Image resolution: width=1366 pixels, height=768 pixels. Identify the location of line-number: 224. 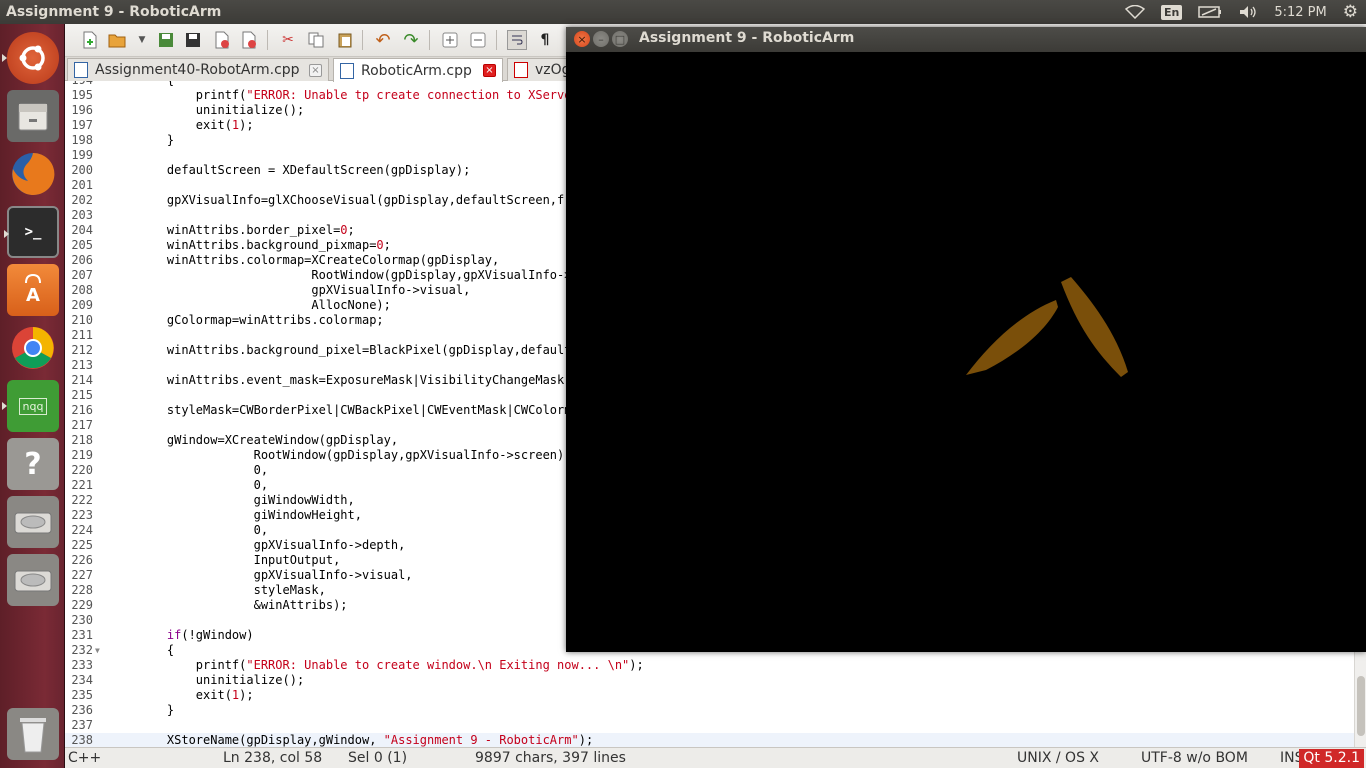
(82, 530).